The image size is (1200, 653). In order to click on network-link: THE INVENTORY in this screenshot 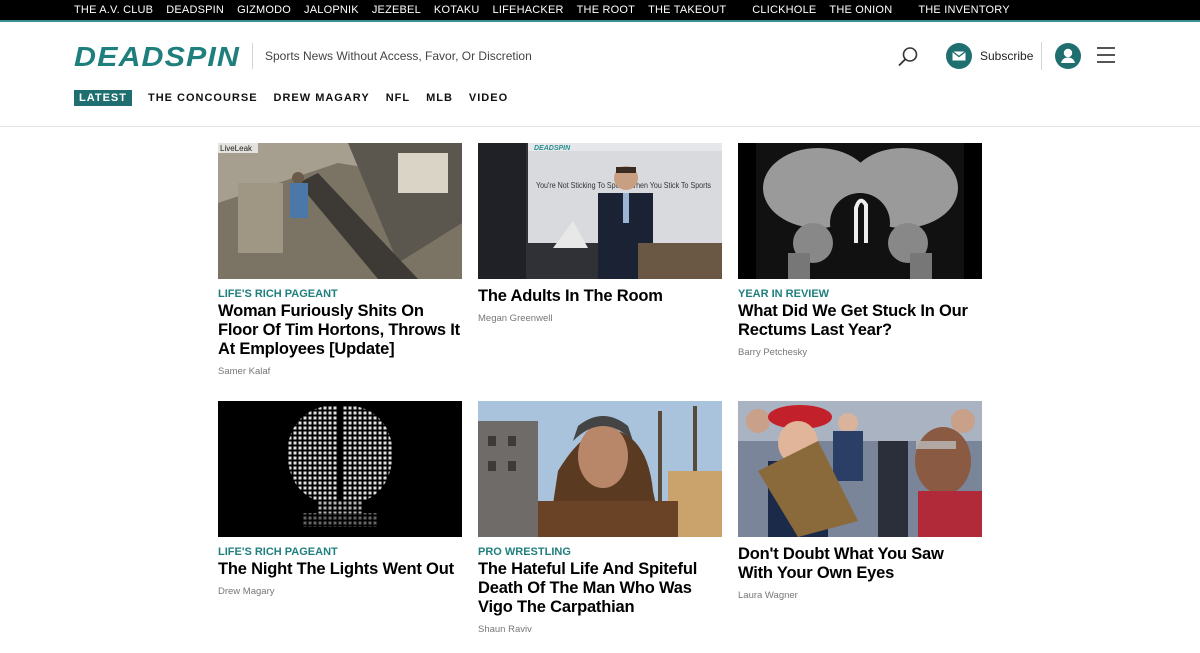, I will do `click(963, 10)`.